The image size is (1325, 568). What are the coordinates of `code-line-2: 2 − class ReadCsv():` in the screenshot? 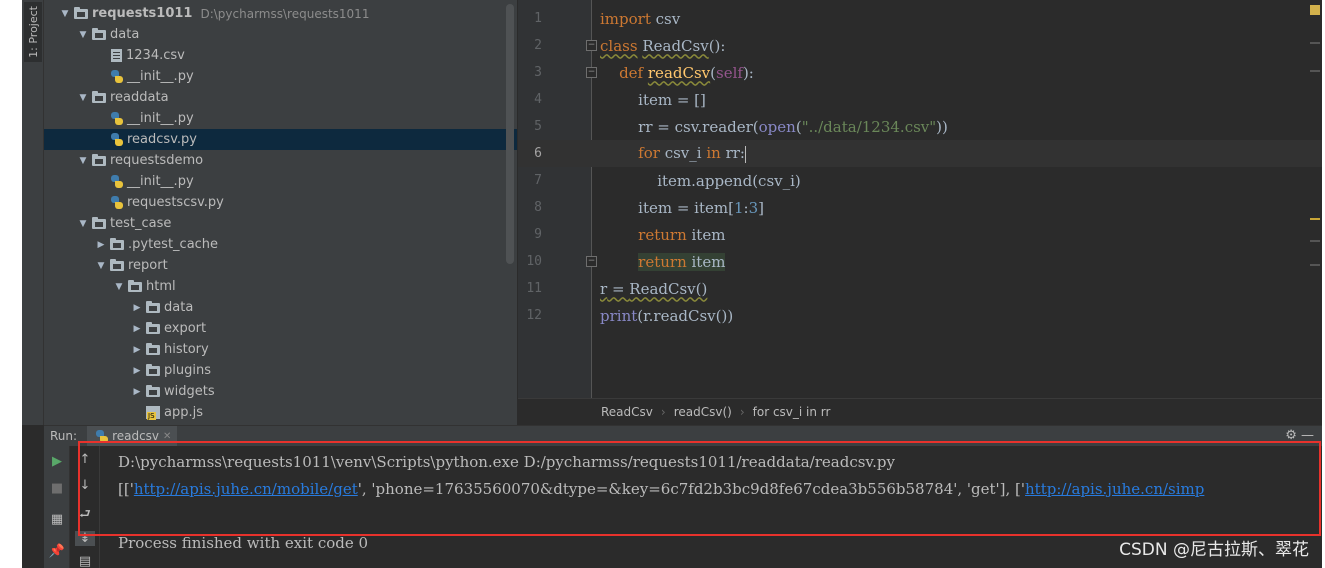 It's located at (920, 45).